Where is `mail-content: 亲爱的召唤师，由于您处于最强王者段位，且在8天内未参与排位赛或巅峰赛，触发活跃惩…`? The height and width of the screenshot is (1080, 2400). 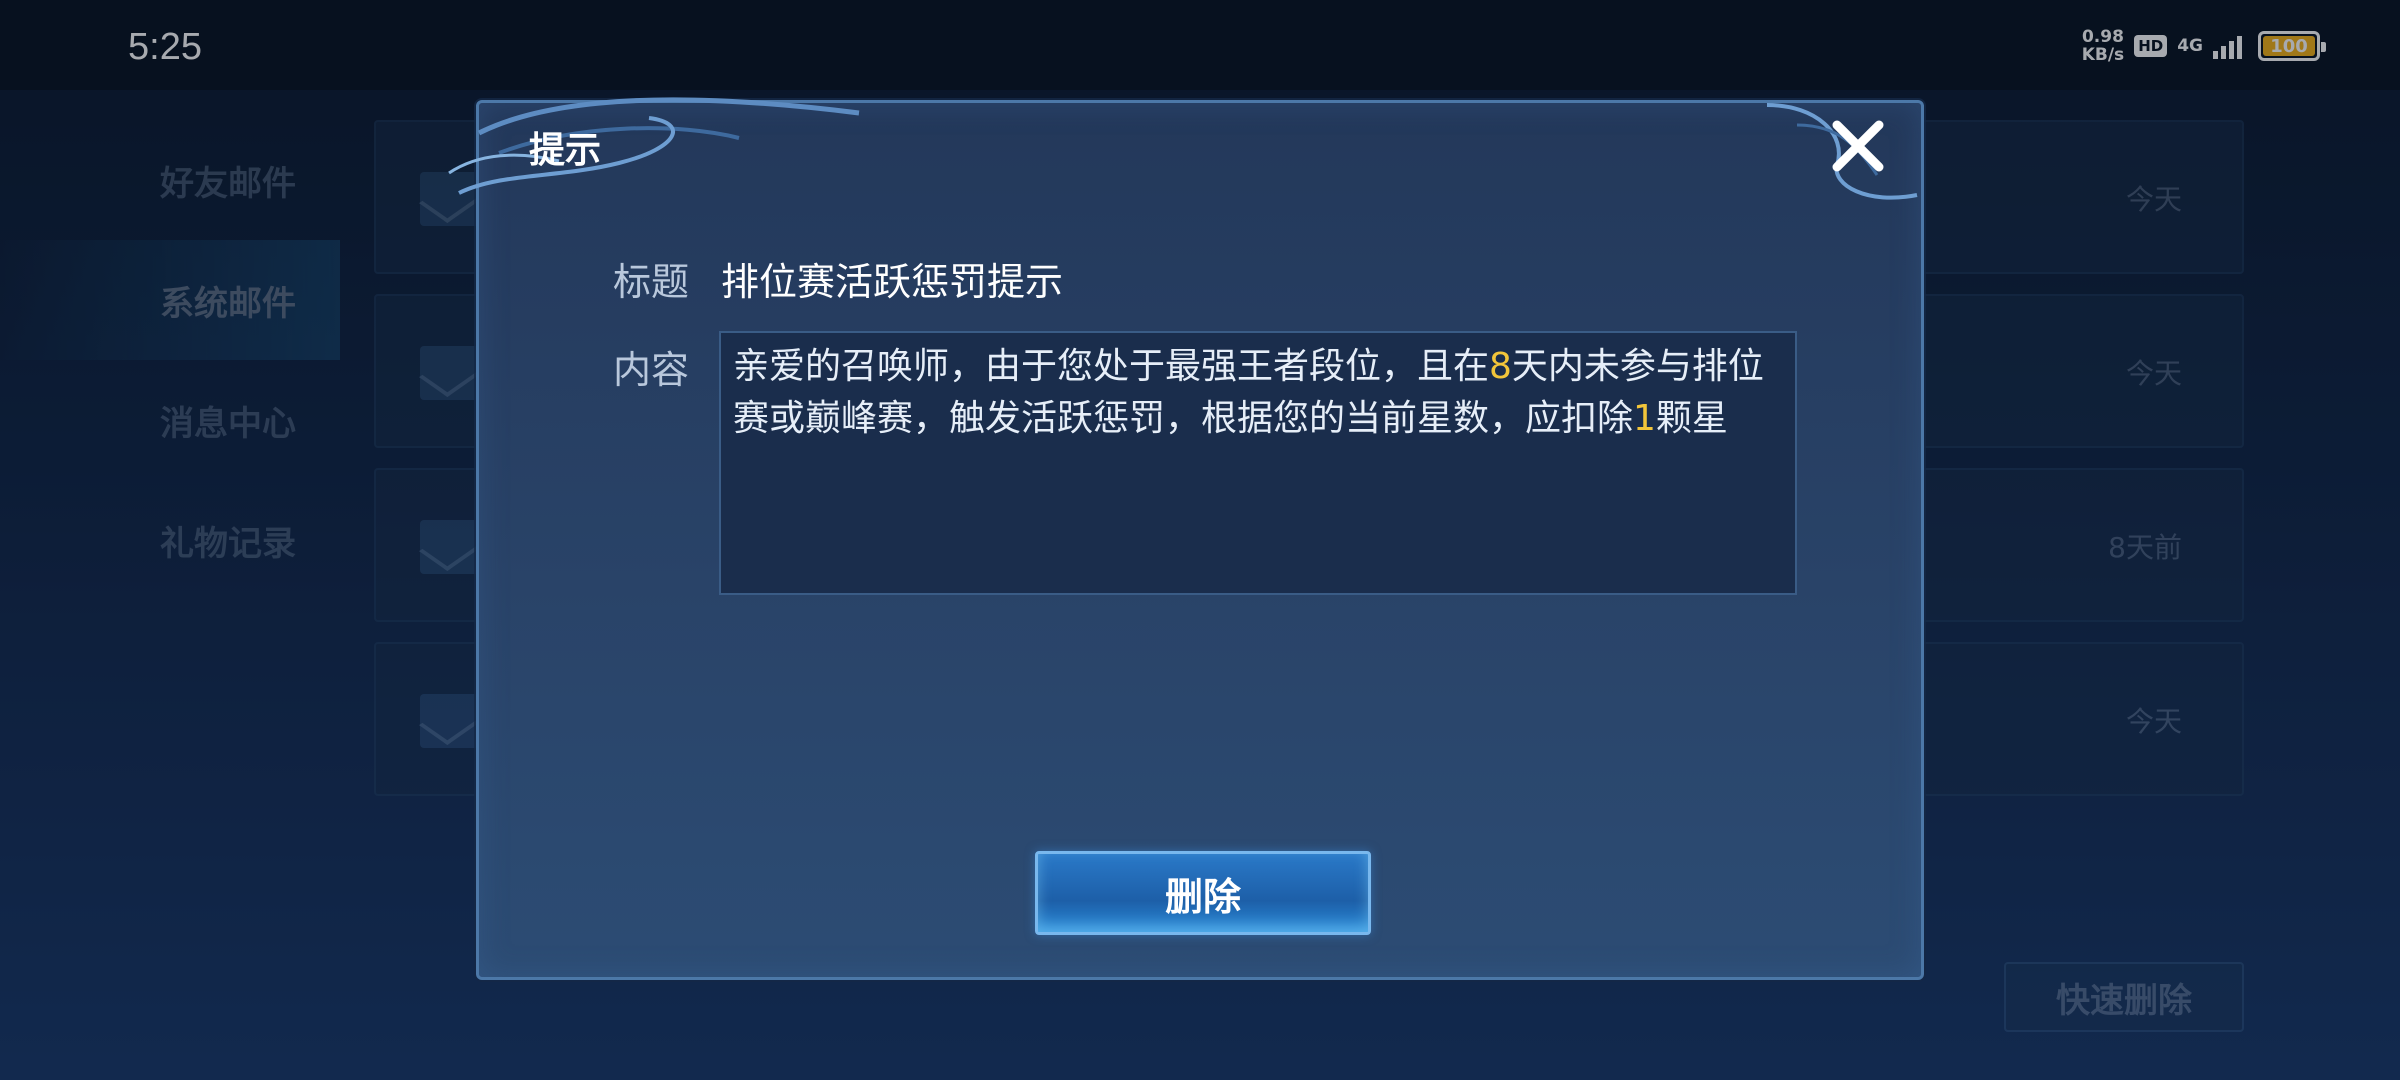
mail-content: 亲爱的召唤师，由于您处于最强王者段位，且在8天内未参与排位赛或巅峰赛，触发活跃惩… is located at coordinates (1258, 463).